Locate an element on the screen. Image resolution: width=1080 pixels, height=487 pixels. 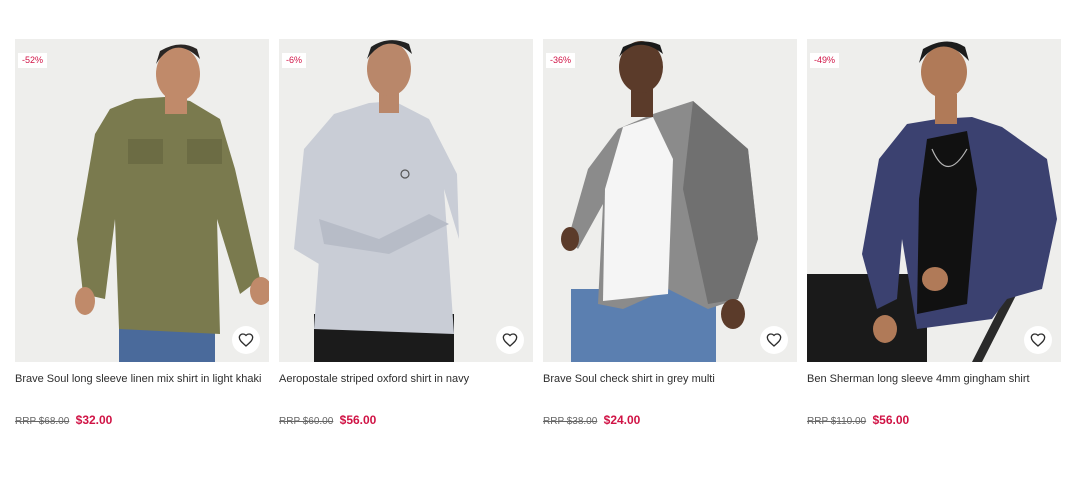
product-title: Aeropostale striped oxford shirt in navy is located at coordinates (406, 379).